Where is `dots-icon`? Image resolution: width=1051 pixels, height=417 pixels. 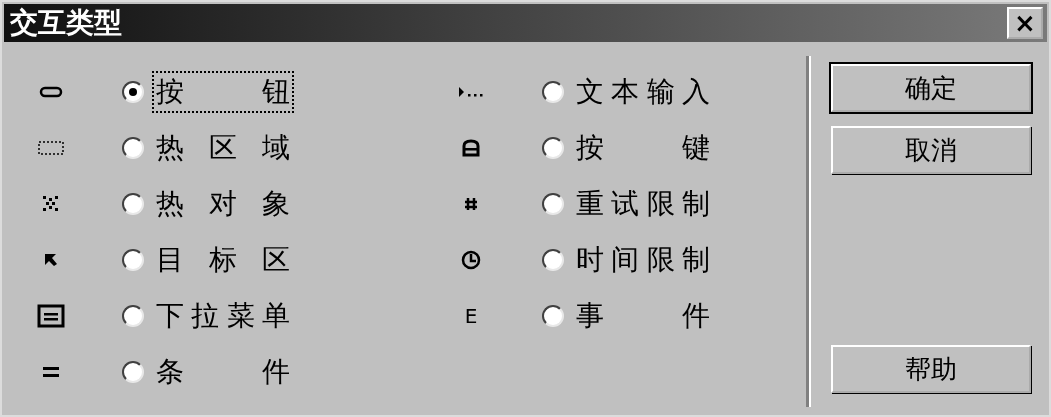
dots-icon is located at coordinates (51, 204).